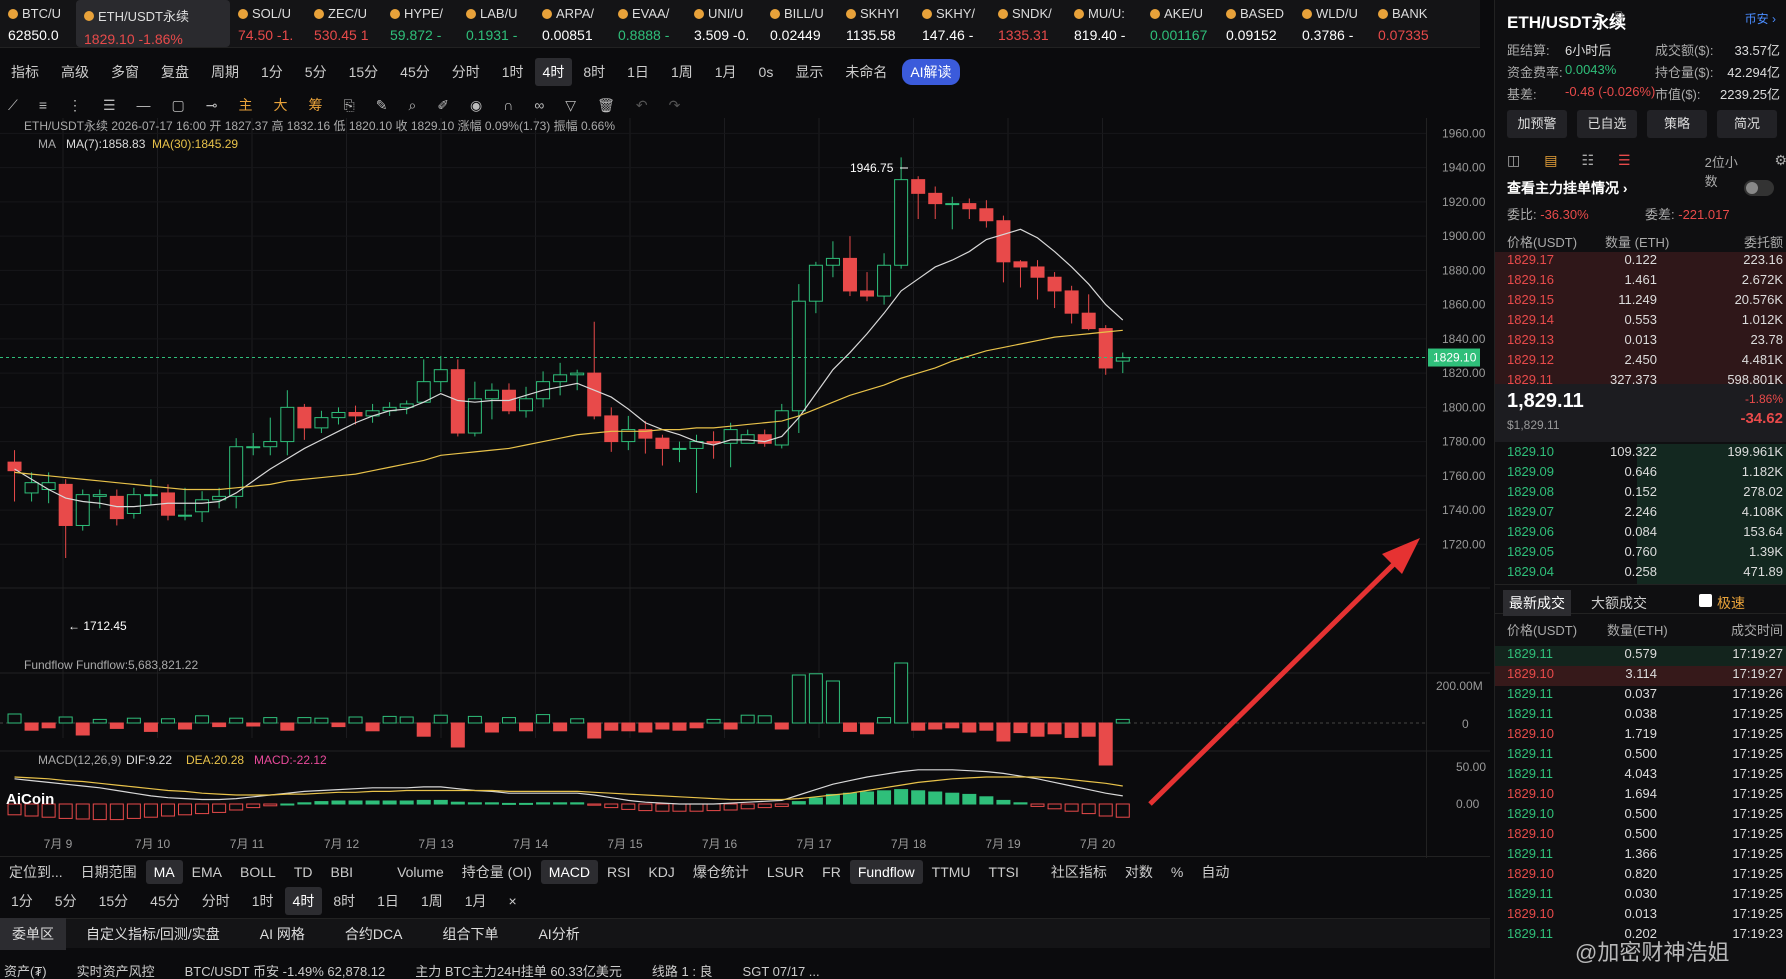 The image size is (1786, 979). What do you see at coordinates (1640, 302) in the screenshot?
I see `book-row: 1829.15 11.249 20.576K` at bounding box center [1640, 302].